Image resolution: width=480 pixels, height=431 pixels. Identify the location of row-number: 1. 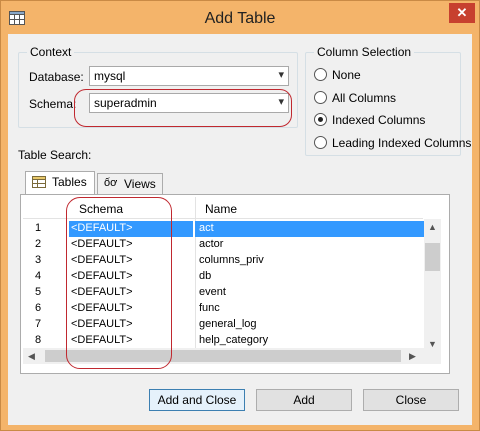
(38, 228).